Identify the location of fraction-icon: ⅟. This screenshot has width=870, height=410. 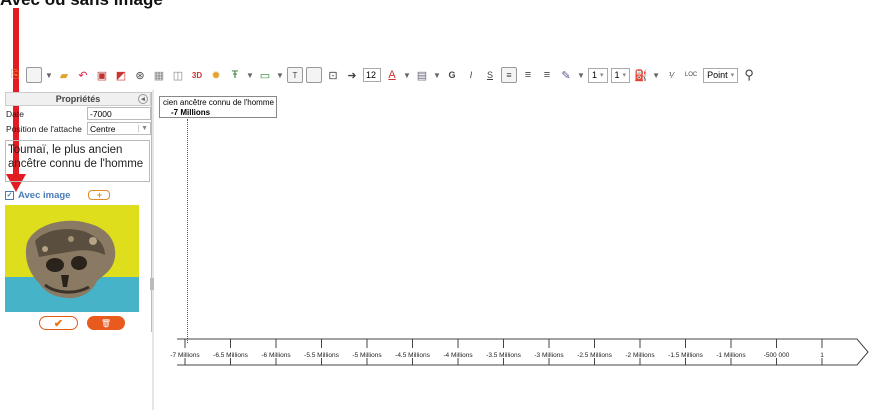
(671, 75).